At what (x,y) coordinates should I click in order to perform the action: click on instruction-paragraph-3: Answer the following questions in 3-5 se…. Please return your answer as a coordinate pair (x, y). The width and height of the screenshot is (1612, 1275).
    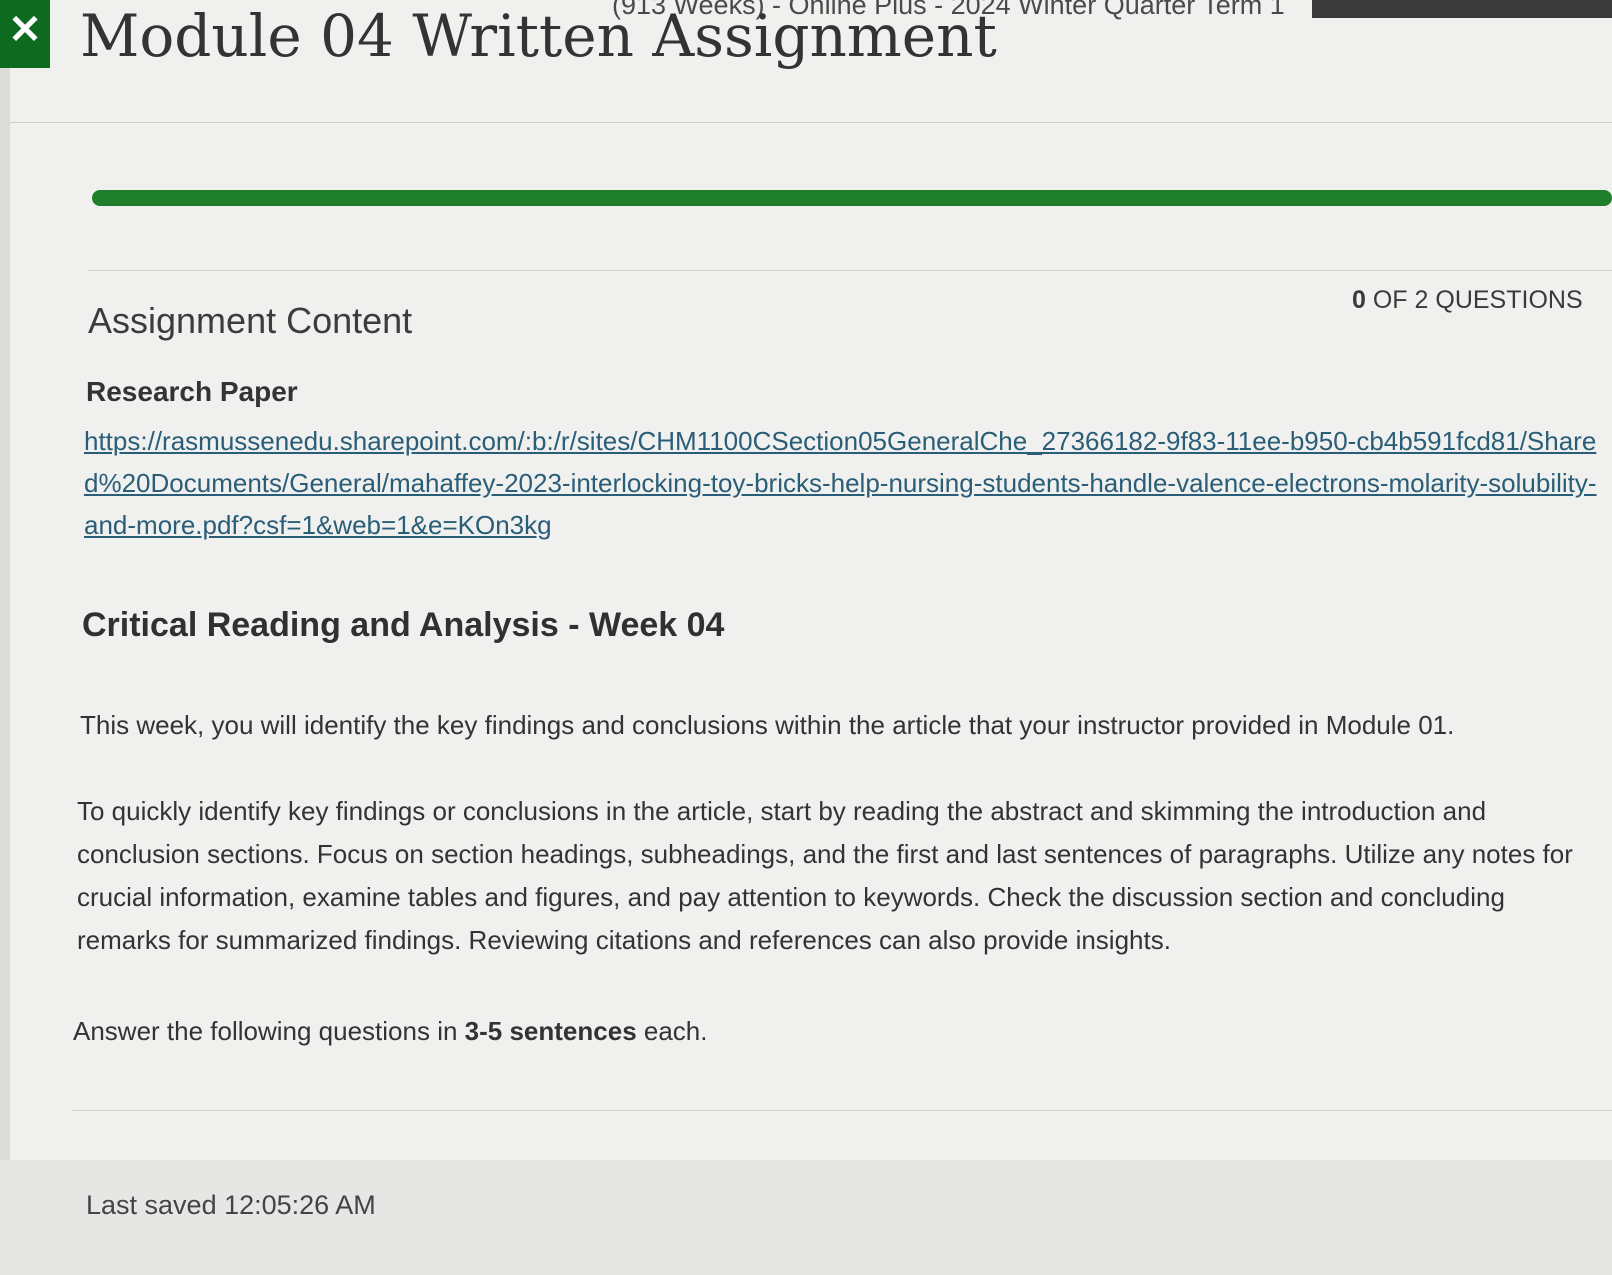
    Looking at the image, I should click on (390, 1031).